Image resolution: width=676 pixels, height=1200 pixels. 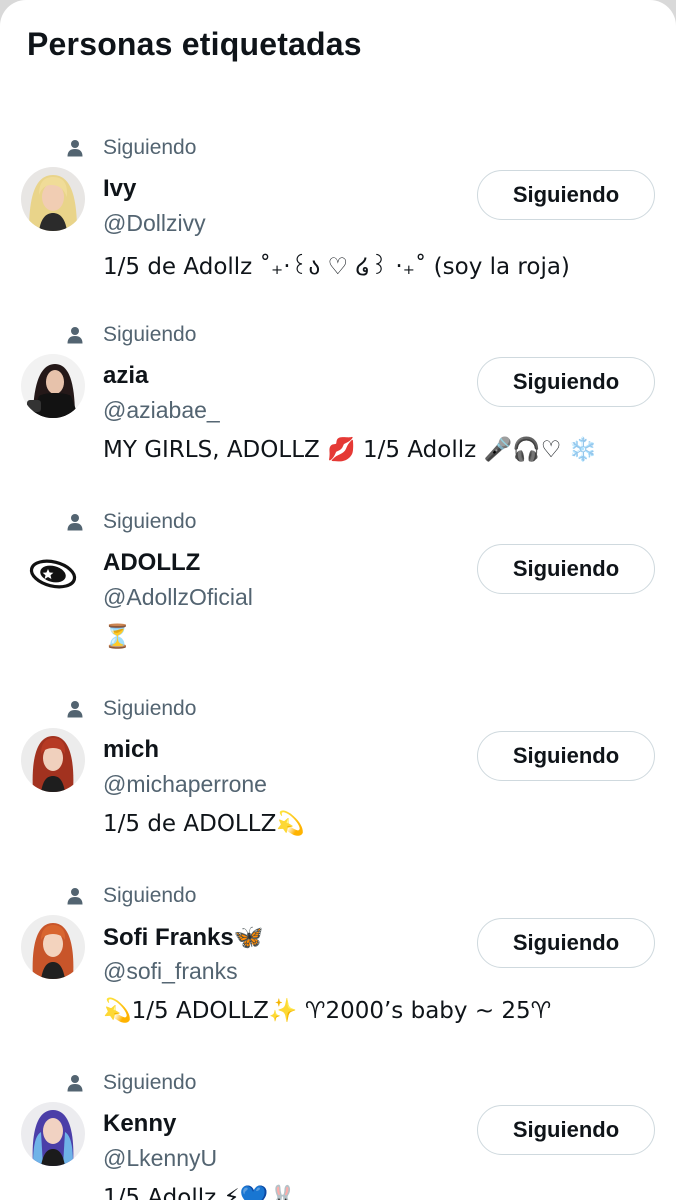 I want to click on user-bio: 1/5 de ADOLLZ💫, so click(x=204, y=824).